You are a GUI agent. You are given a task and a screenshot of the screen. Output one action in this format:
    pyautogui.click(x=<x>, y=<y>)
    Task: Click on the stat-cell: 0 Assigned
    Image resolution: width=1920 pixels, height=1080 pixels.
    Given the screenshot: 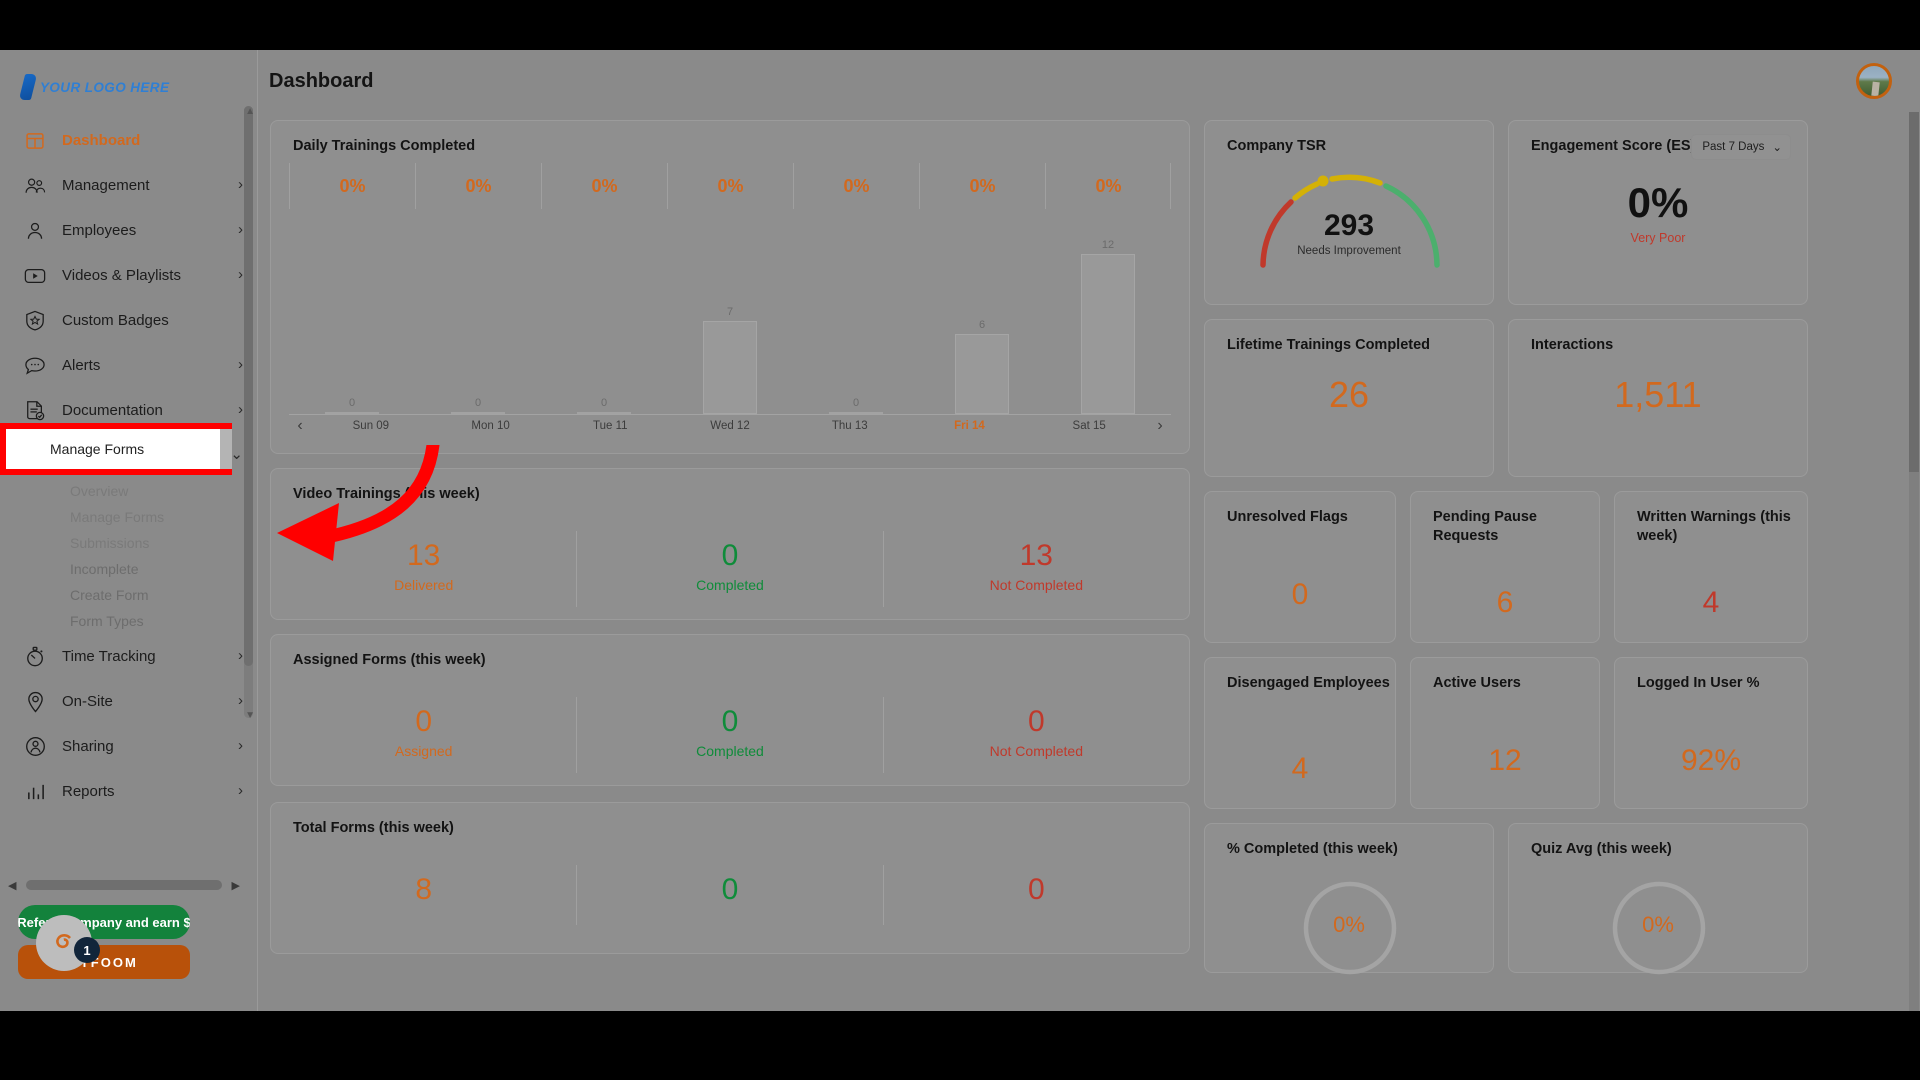 What is the action you would take?
    pyautogui.click(x=423, y=735)
    